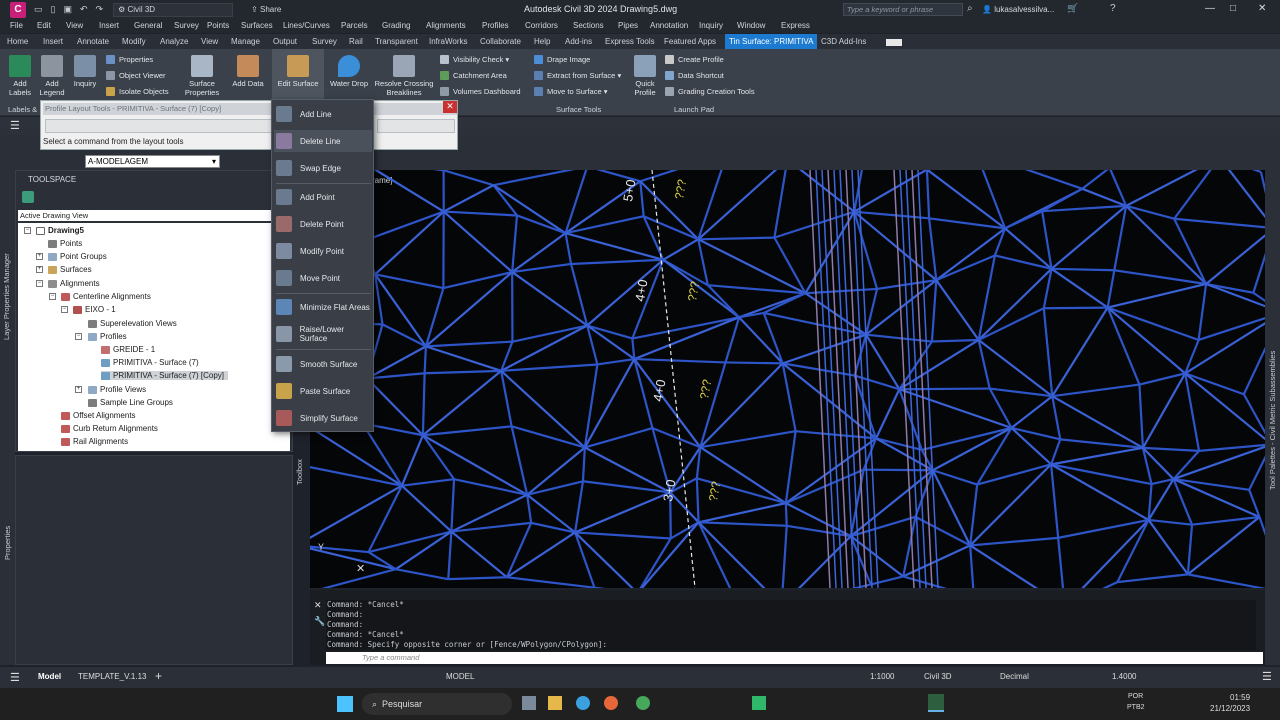  Describe the element at coordinates (694, 75) in the screenshot. I see `data-shortcut-button: Data Shortcut` at that location.